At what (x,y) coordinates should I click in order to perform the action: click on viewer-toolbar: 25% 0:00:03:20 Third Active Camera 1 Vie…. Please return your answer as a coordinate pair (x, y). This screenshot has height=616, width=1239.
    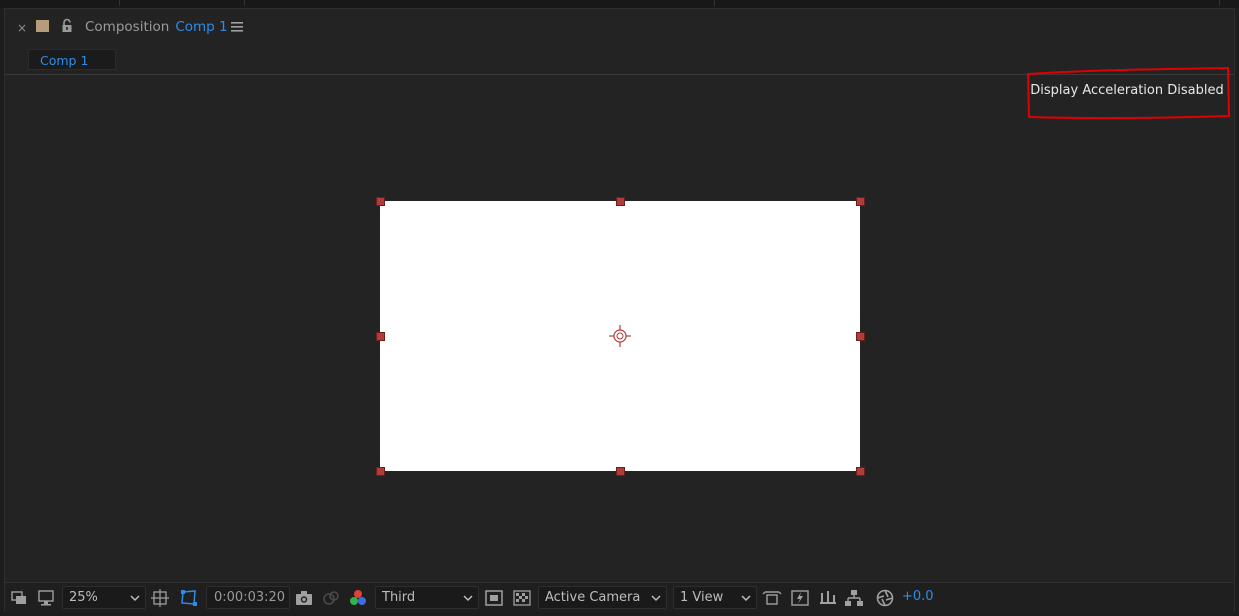
    Looking at the image, I should click on (619, 597).